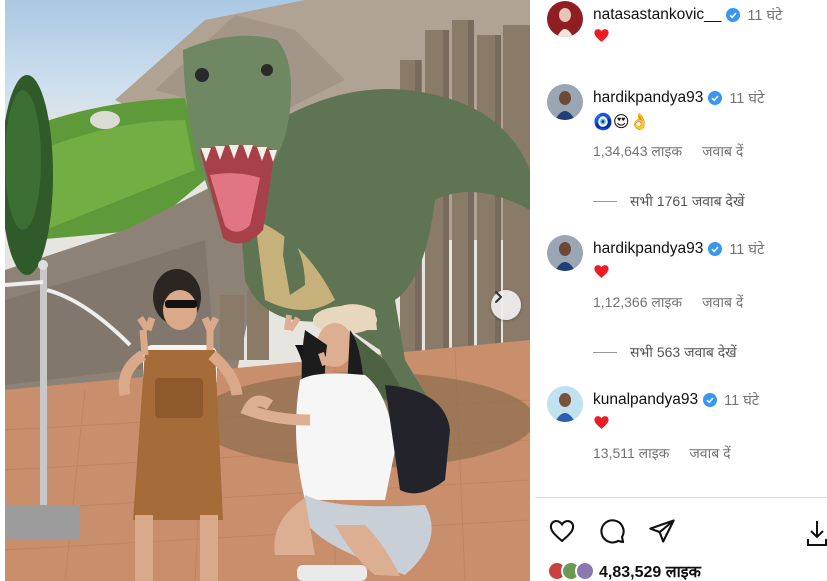 The height and width of the screenshot is (581, 827). What do you see at coordinates (645, 400) in the screenshot?
I see `comment-username: kunalpandya93` at bounding box center [645, 400].